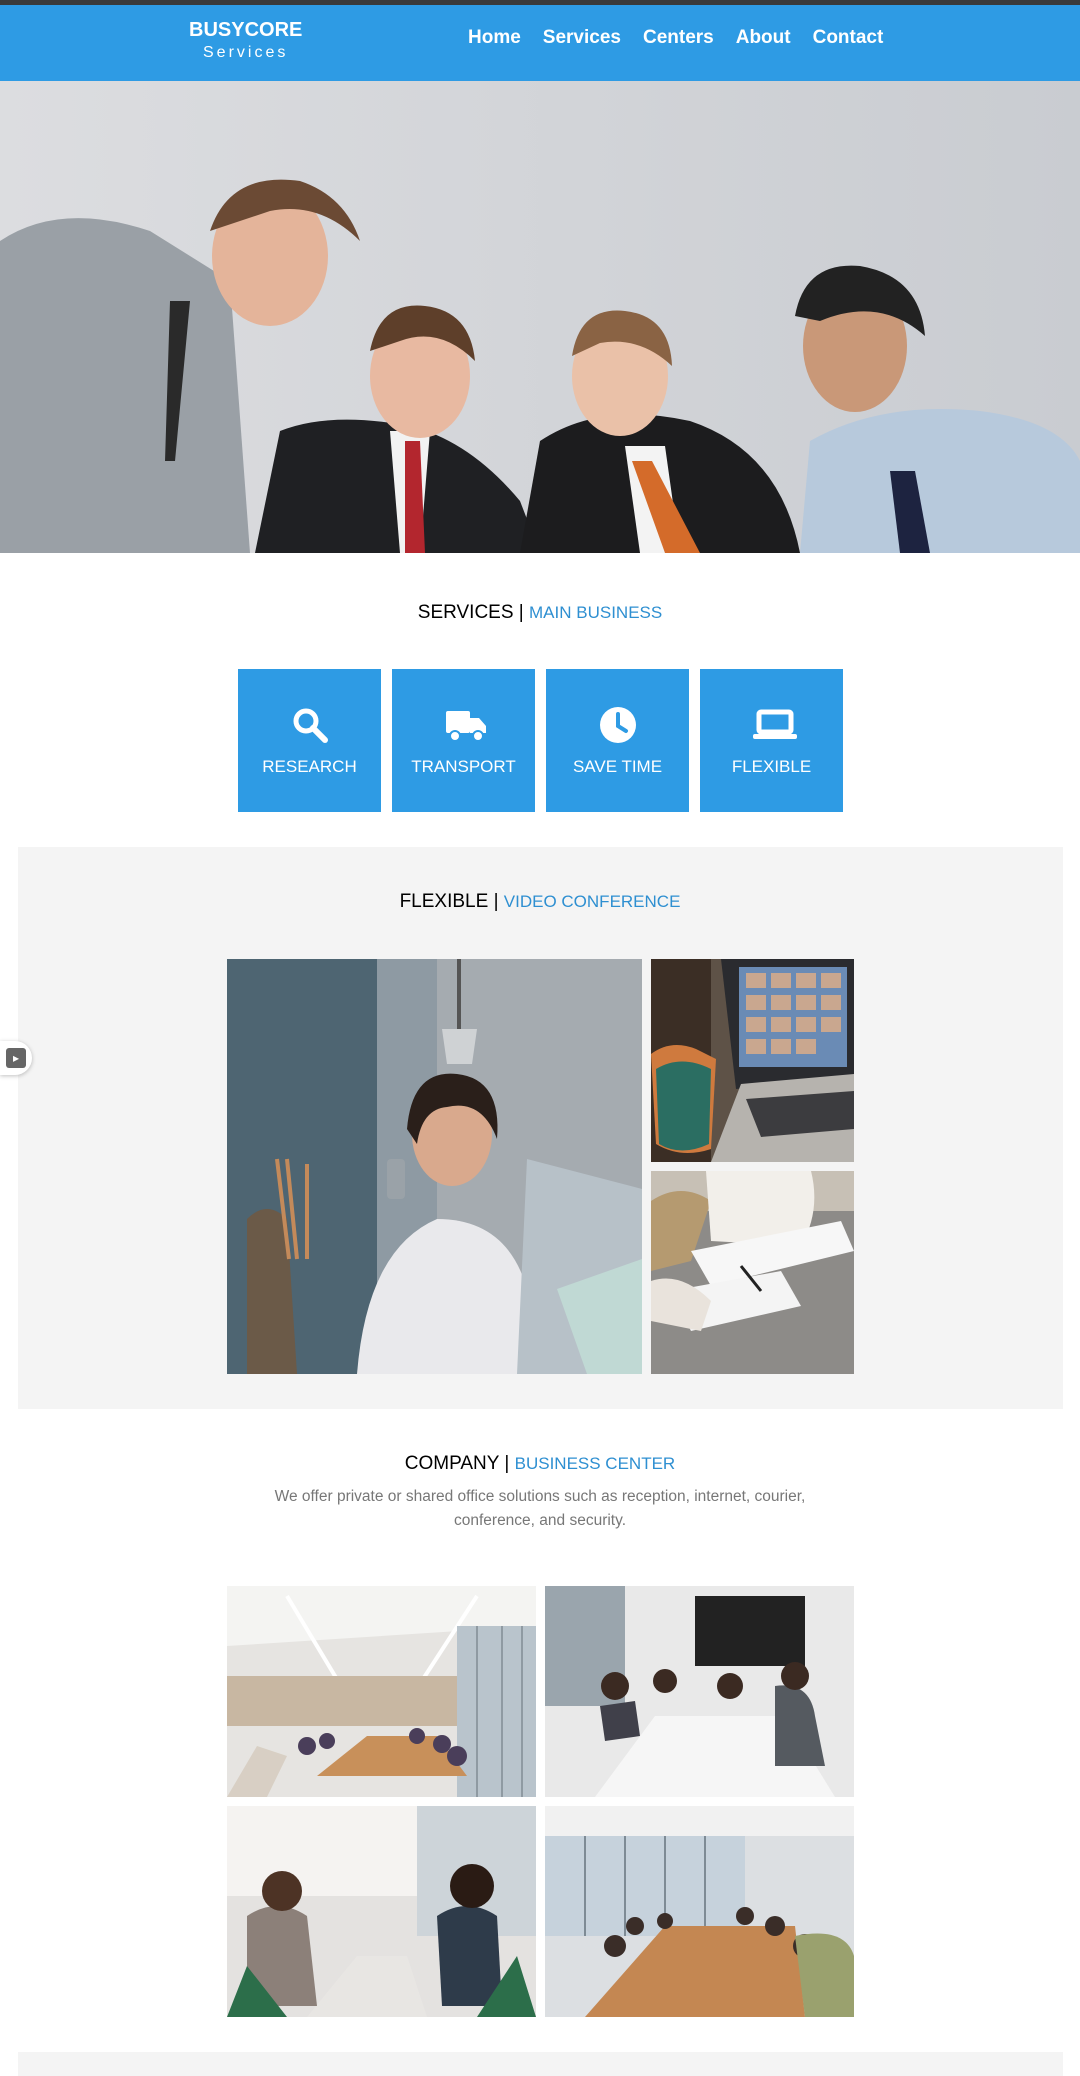 This screenshot has height=2076, width=1080. Describe the element at coordinates (540, 740) in the screenshot. I see `service-tiles: RESEARCH TRANSPORT SAVE TIME FLEXIBLE` at that location.